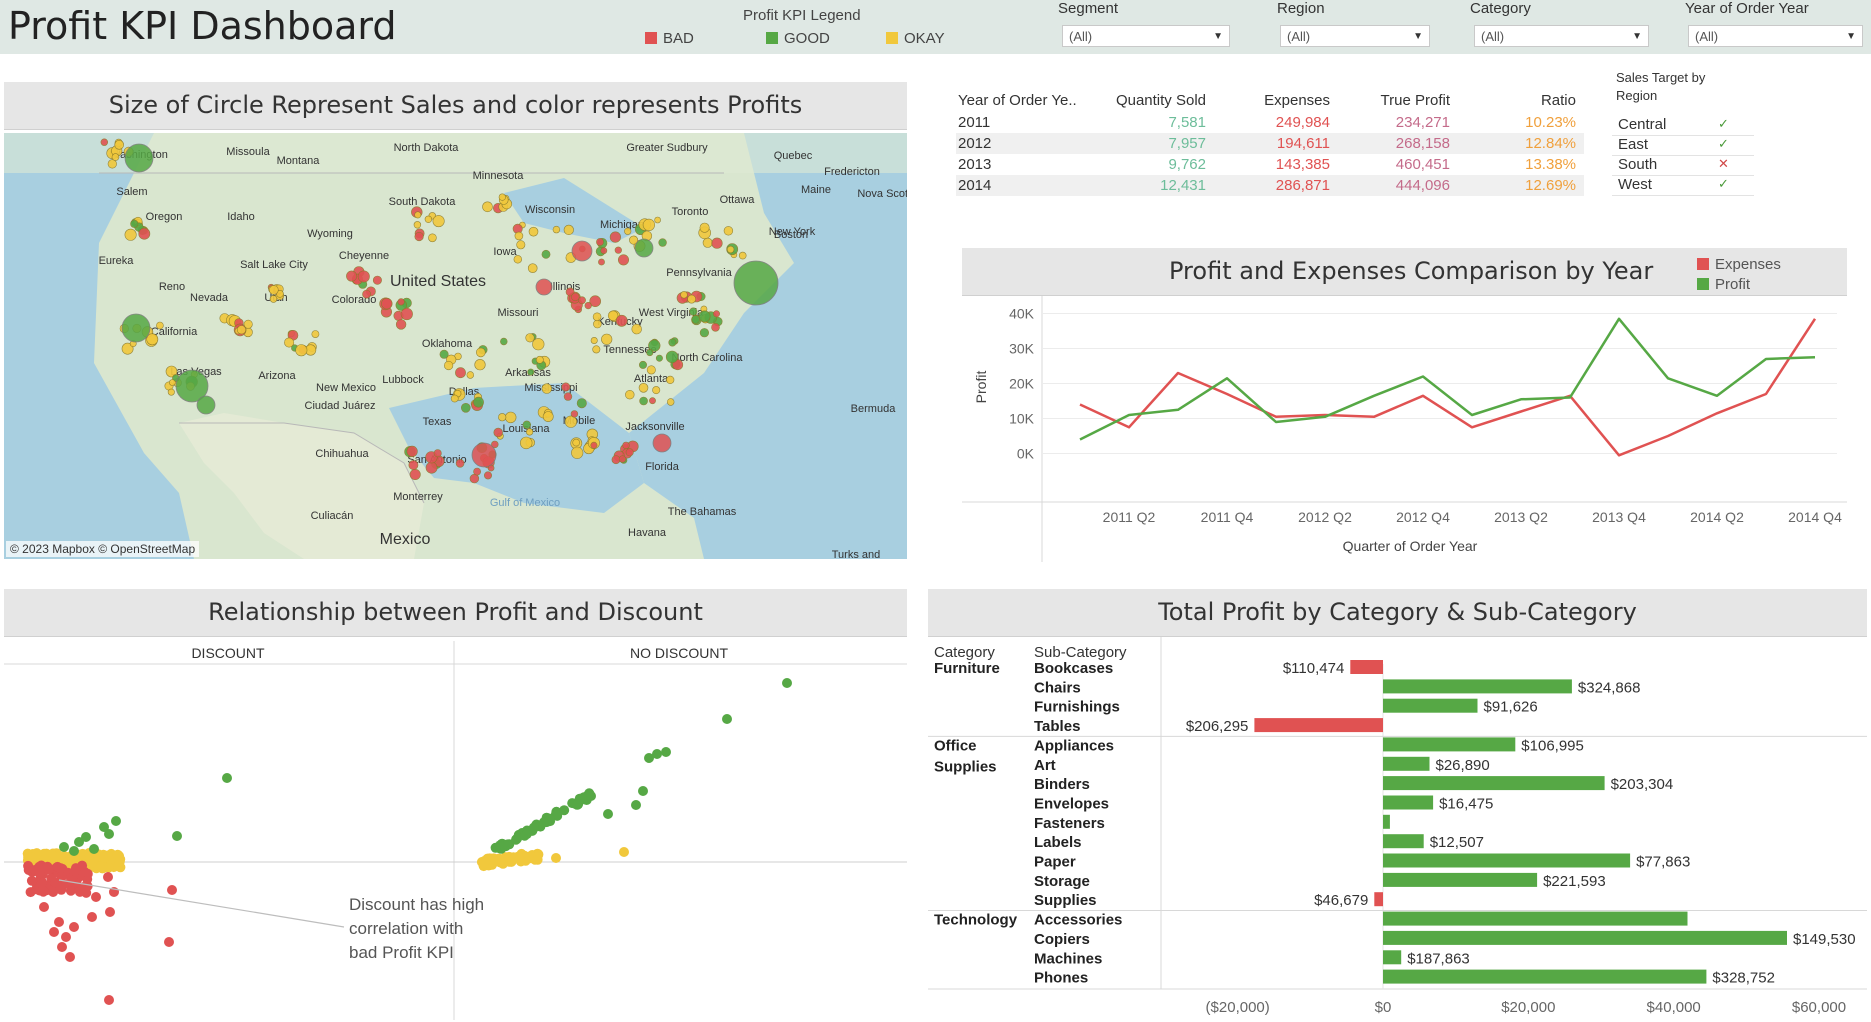 The image size is (1871, 1022). What do you see at coordinates (1061, 978) in the screenshot?
I see `subcategory-label: Phones` at bounding box center [1061, 978].